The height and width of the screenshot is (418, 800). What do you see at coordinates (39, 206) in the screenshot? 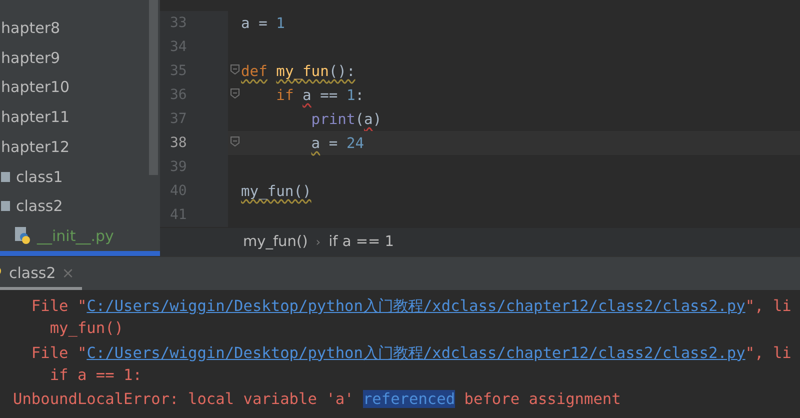
I see `tree-item-label: class2` at bounding box center [39, 206].